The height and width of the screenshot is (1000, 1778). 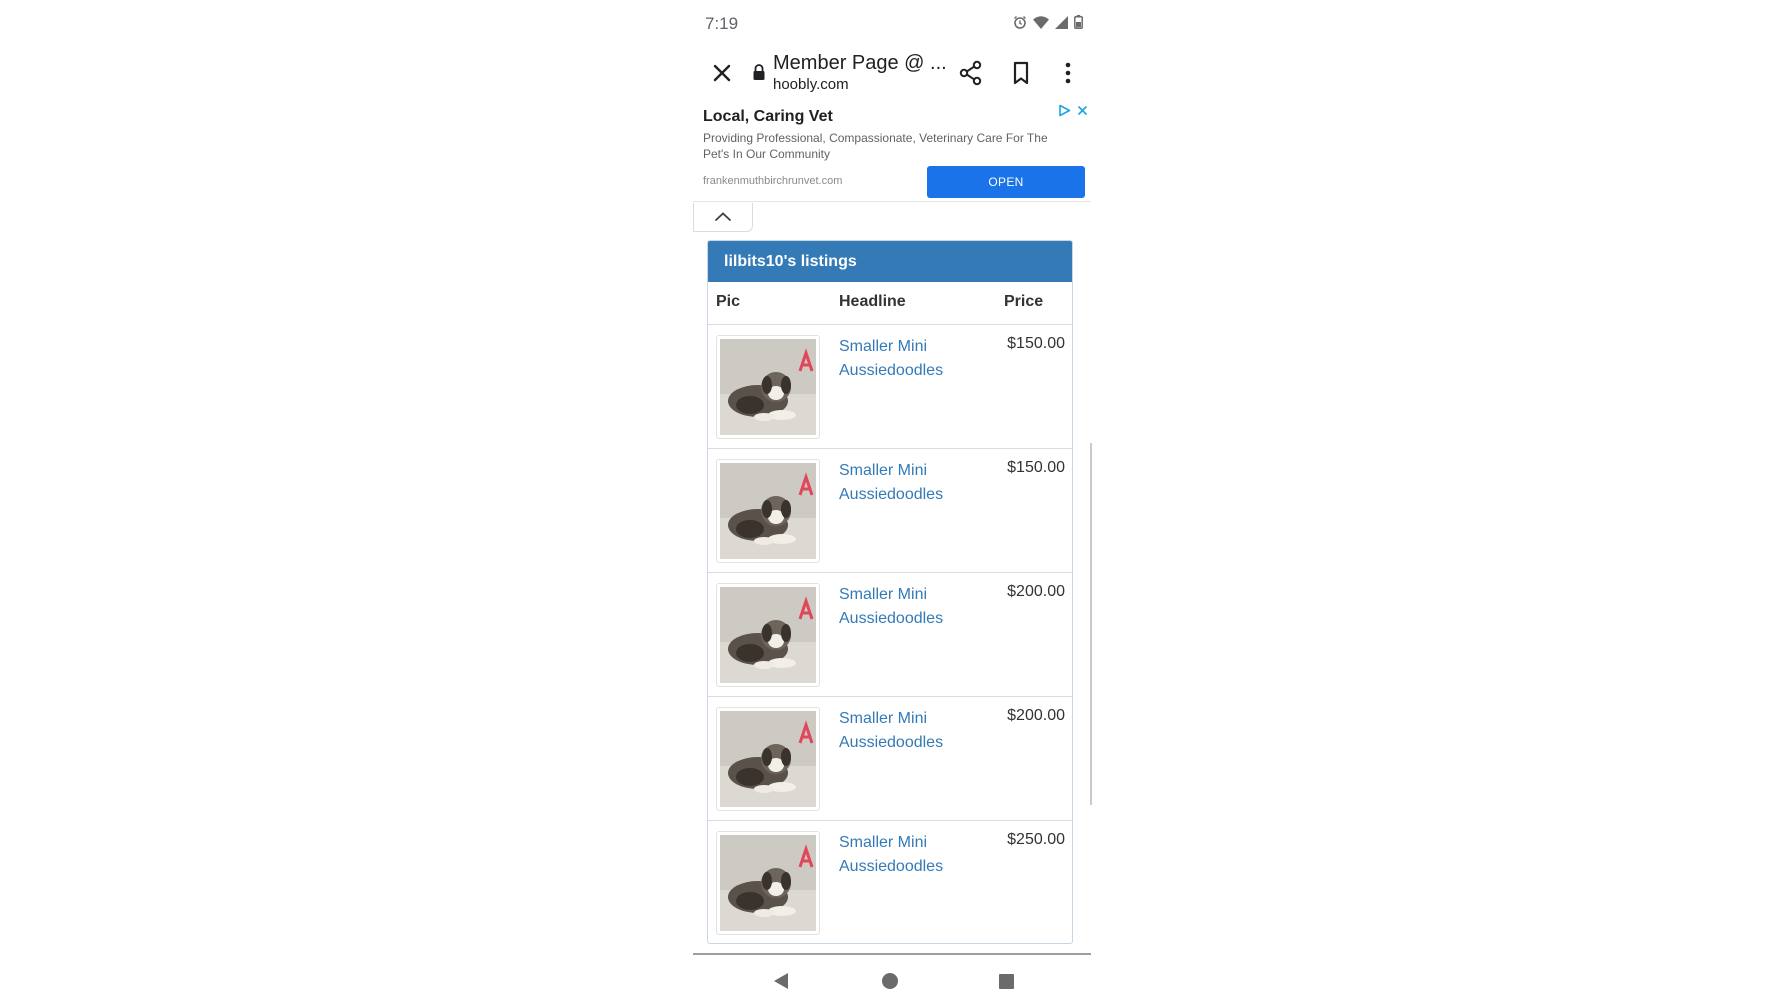 I want to click on status-bar: 7:19, so click(x=892, y=24).